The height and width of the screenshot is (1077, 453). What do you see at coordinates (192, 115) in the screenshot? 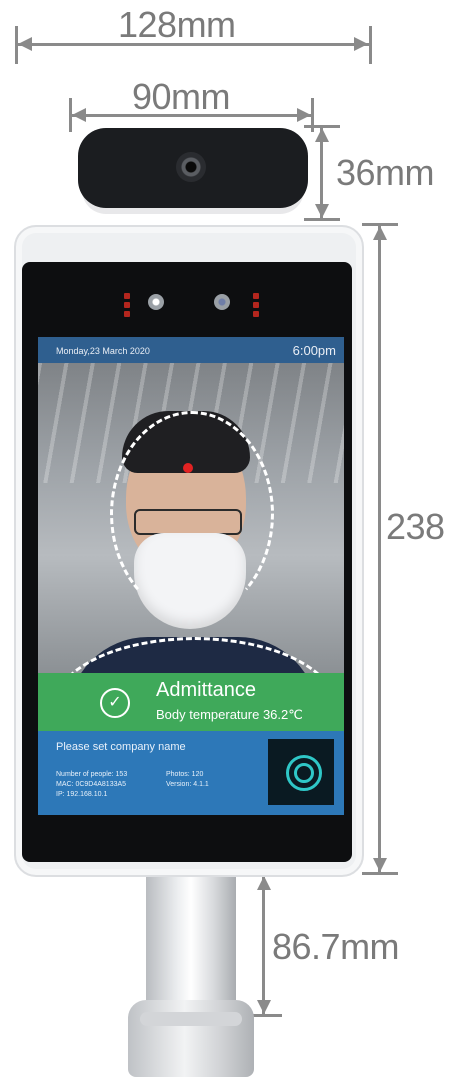
I see `dimension-line-camera-width` at bounding box center [192, 115].